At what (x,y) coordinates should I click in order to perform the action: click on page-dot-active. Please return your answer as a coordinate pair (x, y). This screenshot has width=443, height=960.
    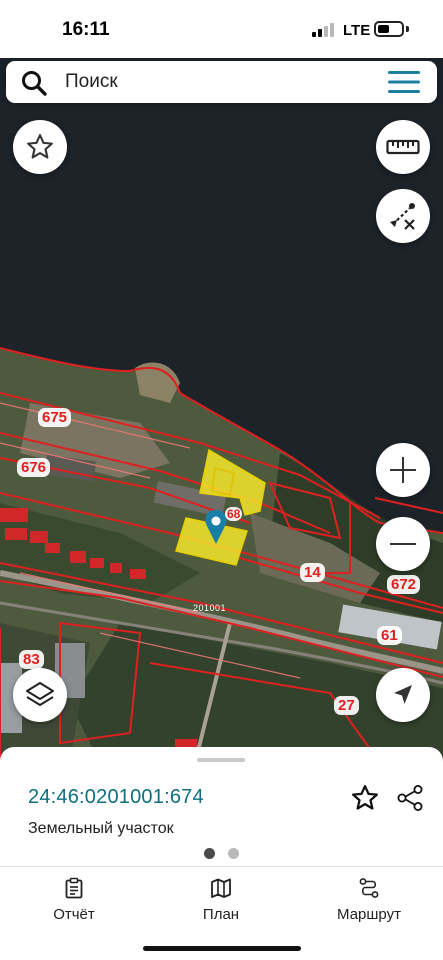
    Looking at the image, I should click on (209, 853).